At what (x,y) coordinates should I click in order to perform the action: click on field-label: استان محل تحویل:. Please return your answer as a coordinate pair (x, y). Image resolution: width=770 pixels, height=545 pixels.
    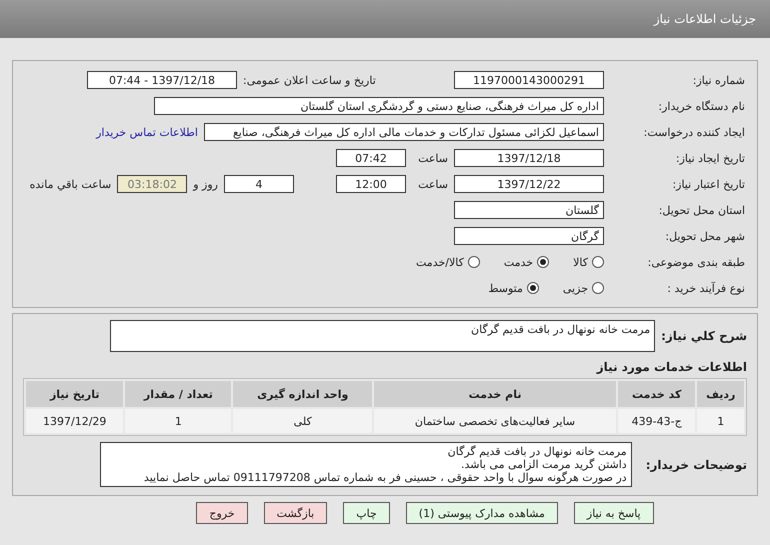
    Looking at the image, I should click on (701, 210).